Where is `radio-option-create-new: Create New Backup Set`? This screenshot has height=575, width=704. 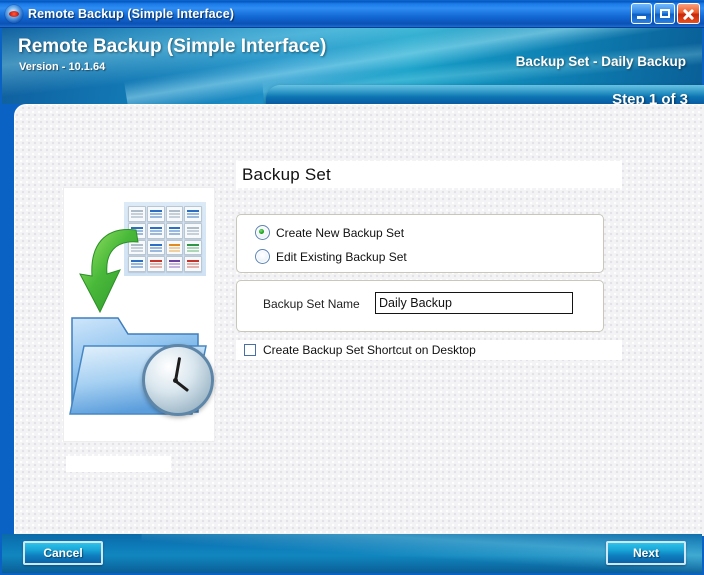 radio-option-create-new: Create New Backup Set is located at coordinates (329, 232).